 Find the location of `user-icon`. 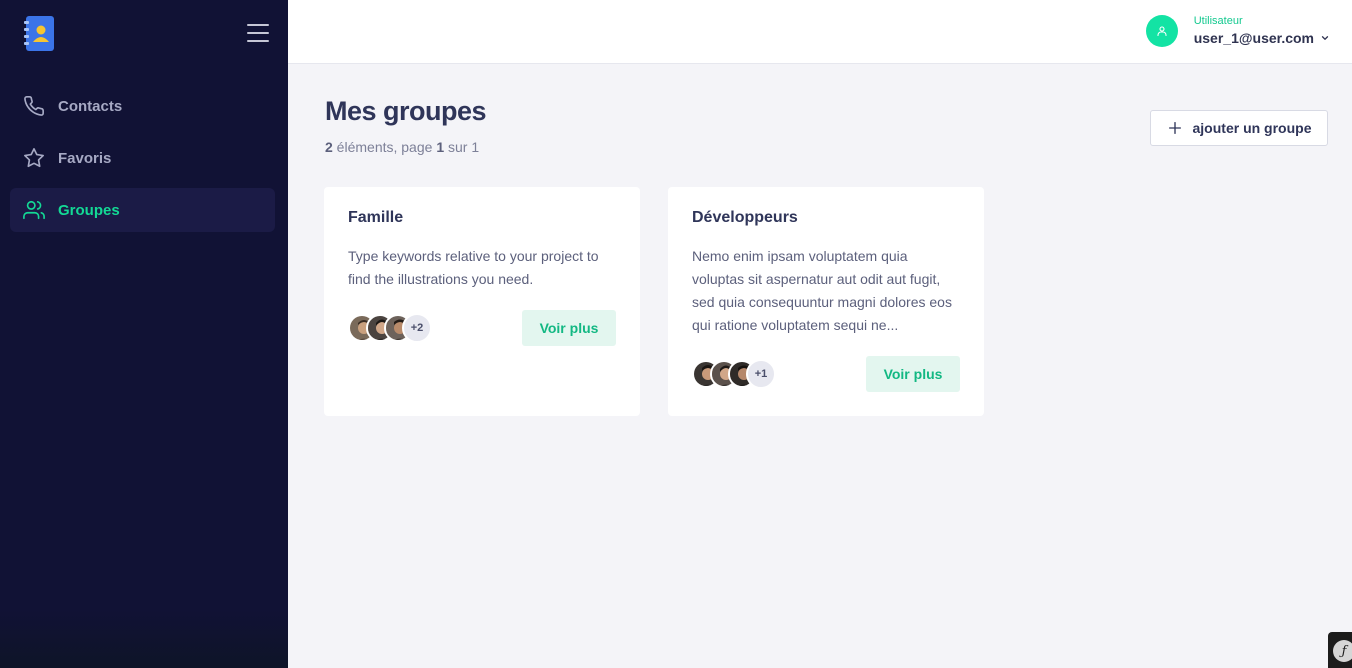

user-icon is located at coordinates (1162, 29).